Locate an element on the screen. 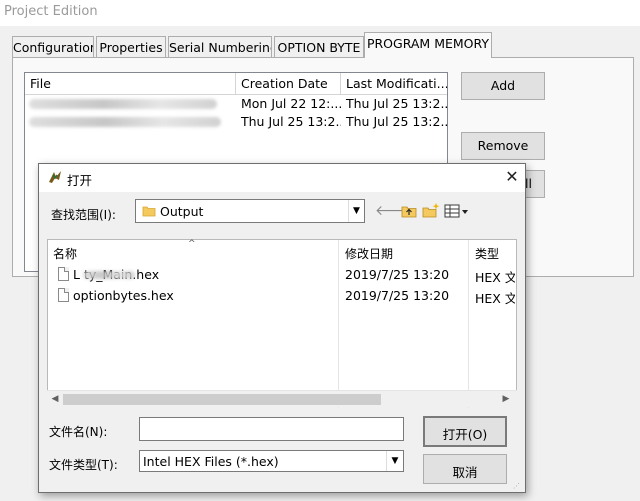 The image size is (640, 501). tab-serial-numbering: Serial Numbering is located at coordinates (220, 47).